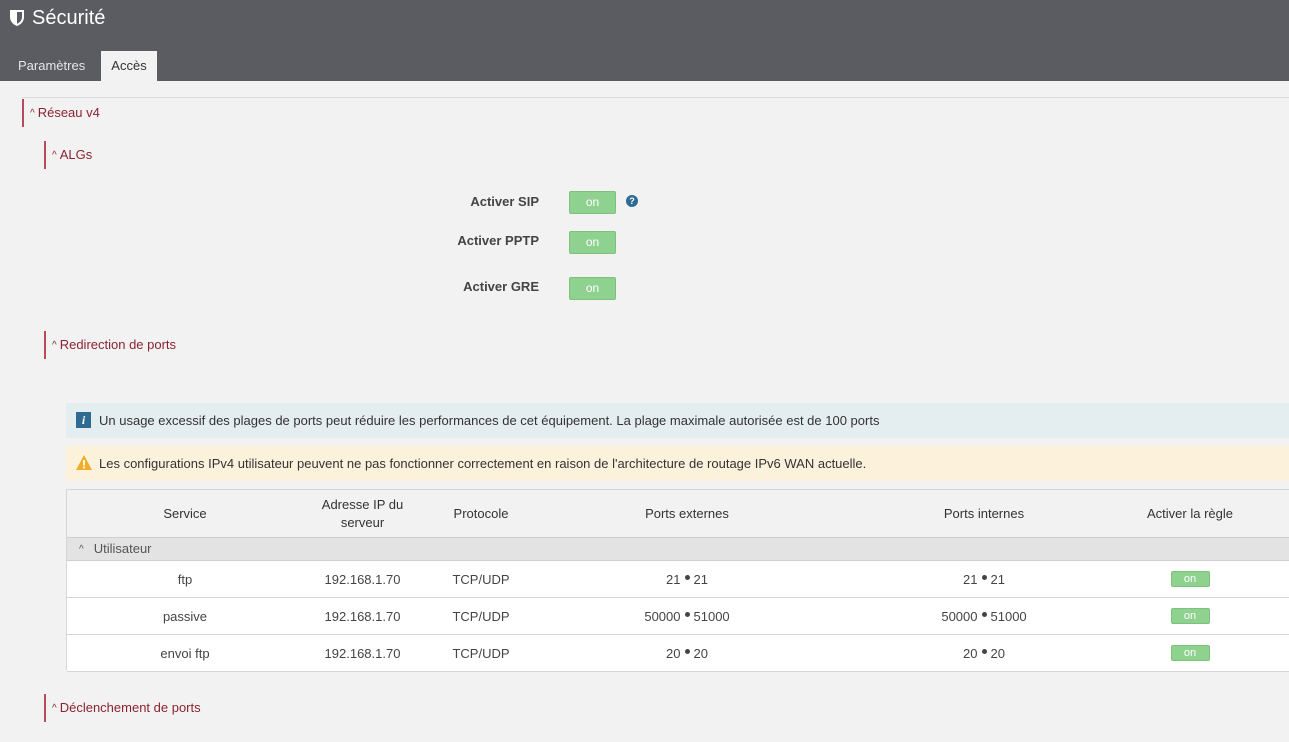 The width and height of the screenshot is (1289, 742). What do you see at coordinates (362, 514) in the screenshot?
I see `col-ip: Adresse IP du serveur` at bounding box center [362, 514].